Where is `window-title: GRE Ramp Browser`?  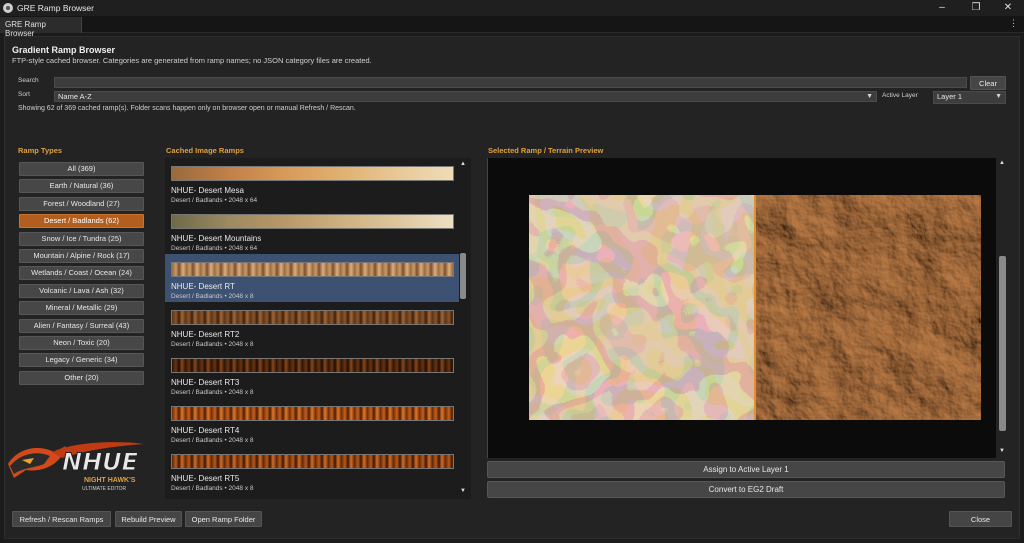 window-title: GRE Ramp Browser is located at coordinates (55, 8).